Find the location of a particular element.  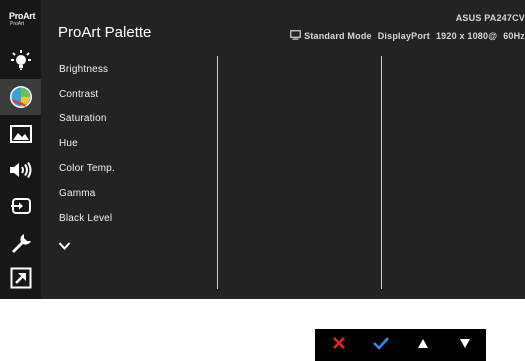

input-select-icon is located at coordinates (21, 206).